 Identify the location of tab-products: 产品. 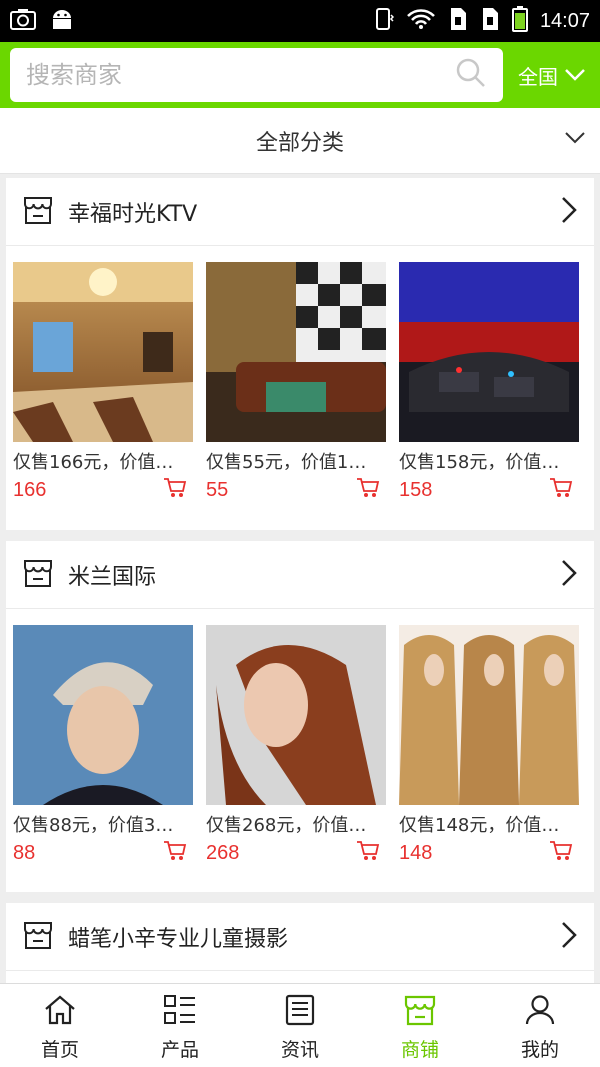
(180, 1025).